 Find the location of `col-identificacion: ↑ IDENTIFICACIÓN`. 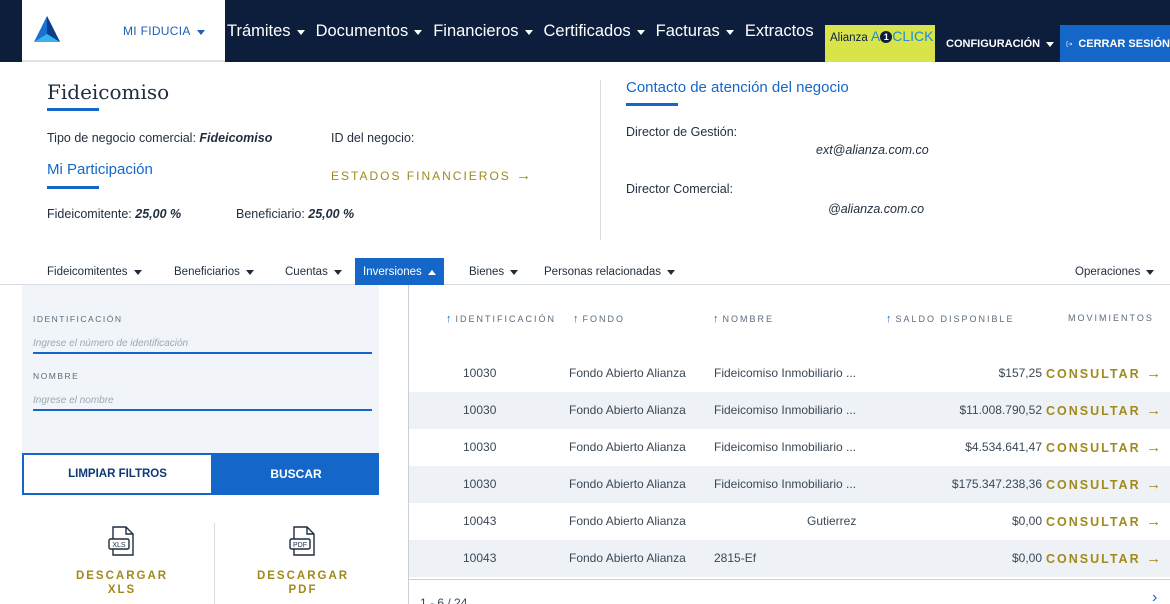

col-identificacion: ↑ IDENTIFICACIÓN is located at coordinates (501, 319).